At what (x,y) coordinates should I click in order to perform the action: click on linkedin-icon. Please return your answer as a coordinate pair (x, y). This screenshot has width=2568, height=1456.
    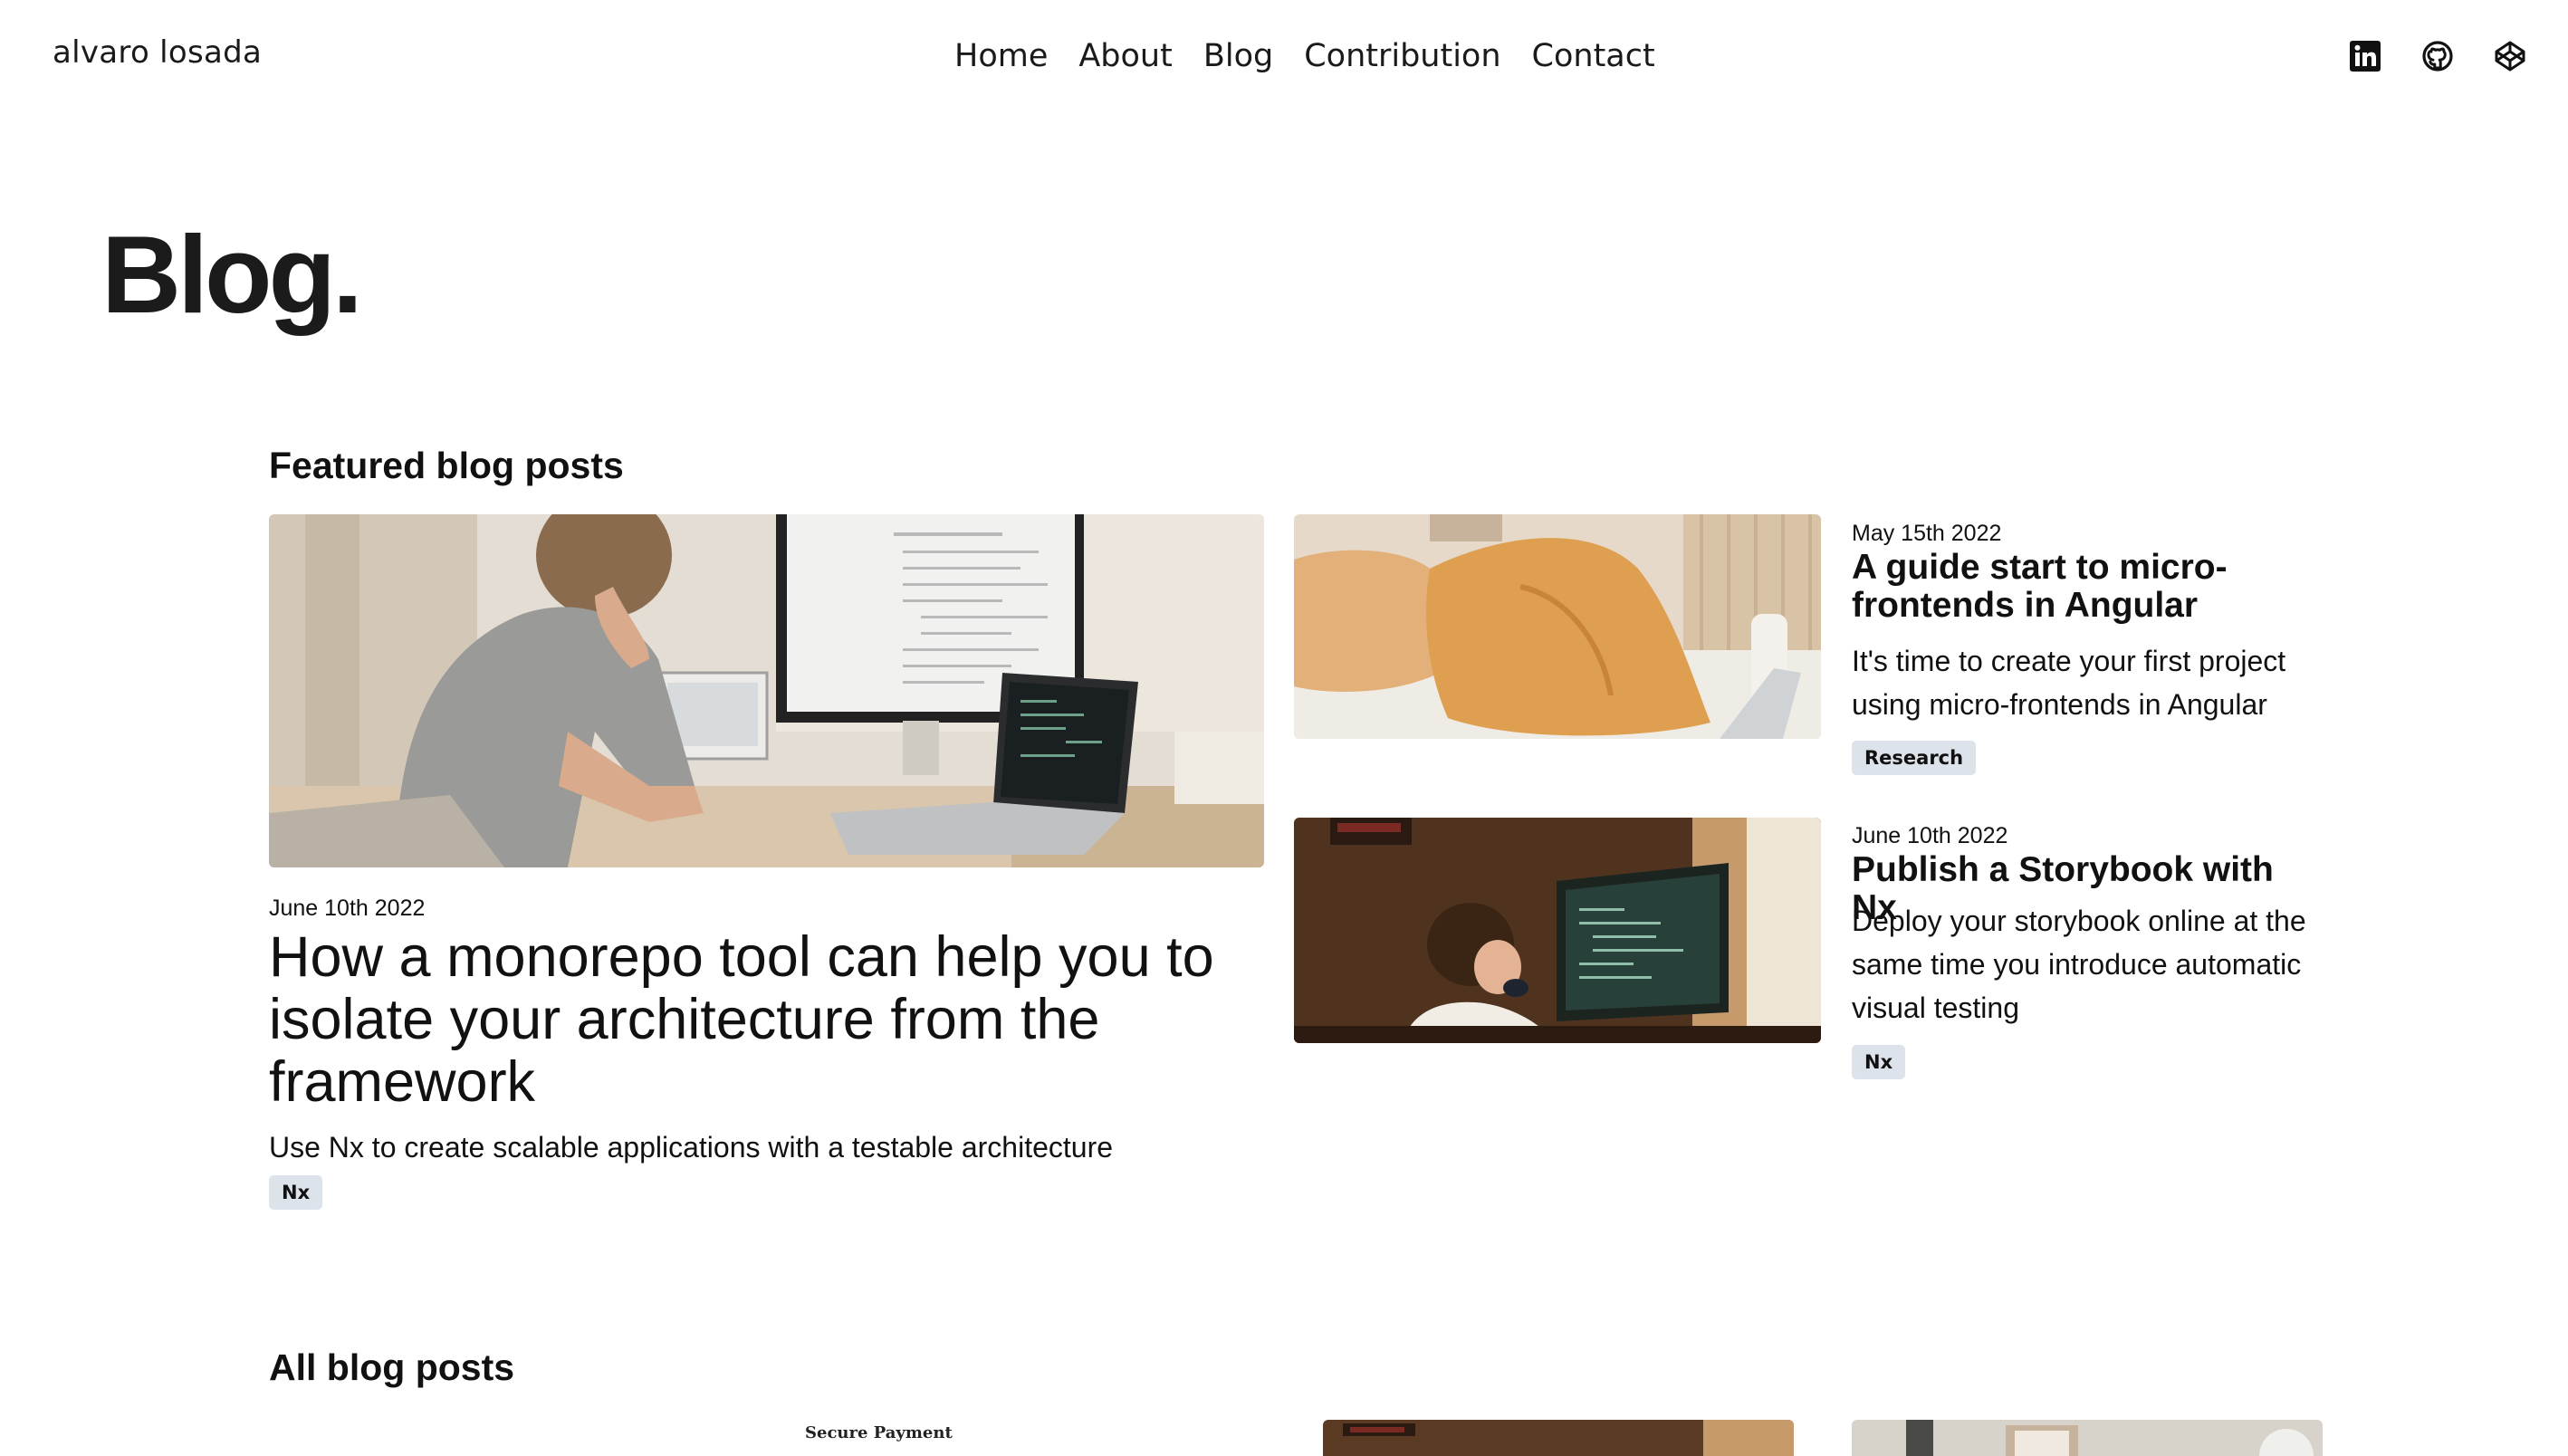
    Looking at the image, I should click on (2365, 56).